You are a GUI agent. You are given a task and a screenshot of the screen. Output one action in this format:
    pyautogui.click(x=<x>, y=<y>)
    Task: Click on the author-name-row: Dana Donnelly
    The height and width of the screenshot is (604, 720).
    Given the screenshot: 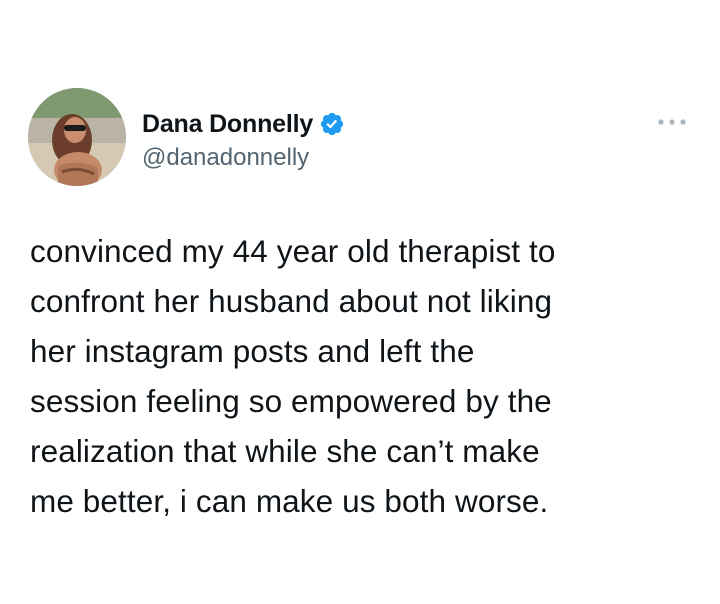 What is the action you would take?
    pyautogui.click(x=243, y=124)
    